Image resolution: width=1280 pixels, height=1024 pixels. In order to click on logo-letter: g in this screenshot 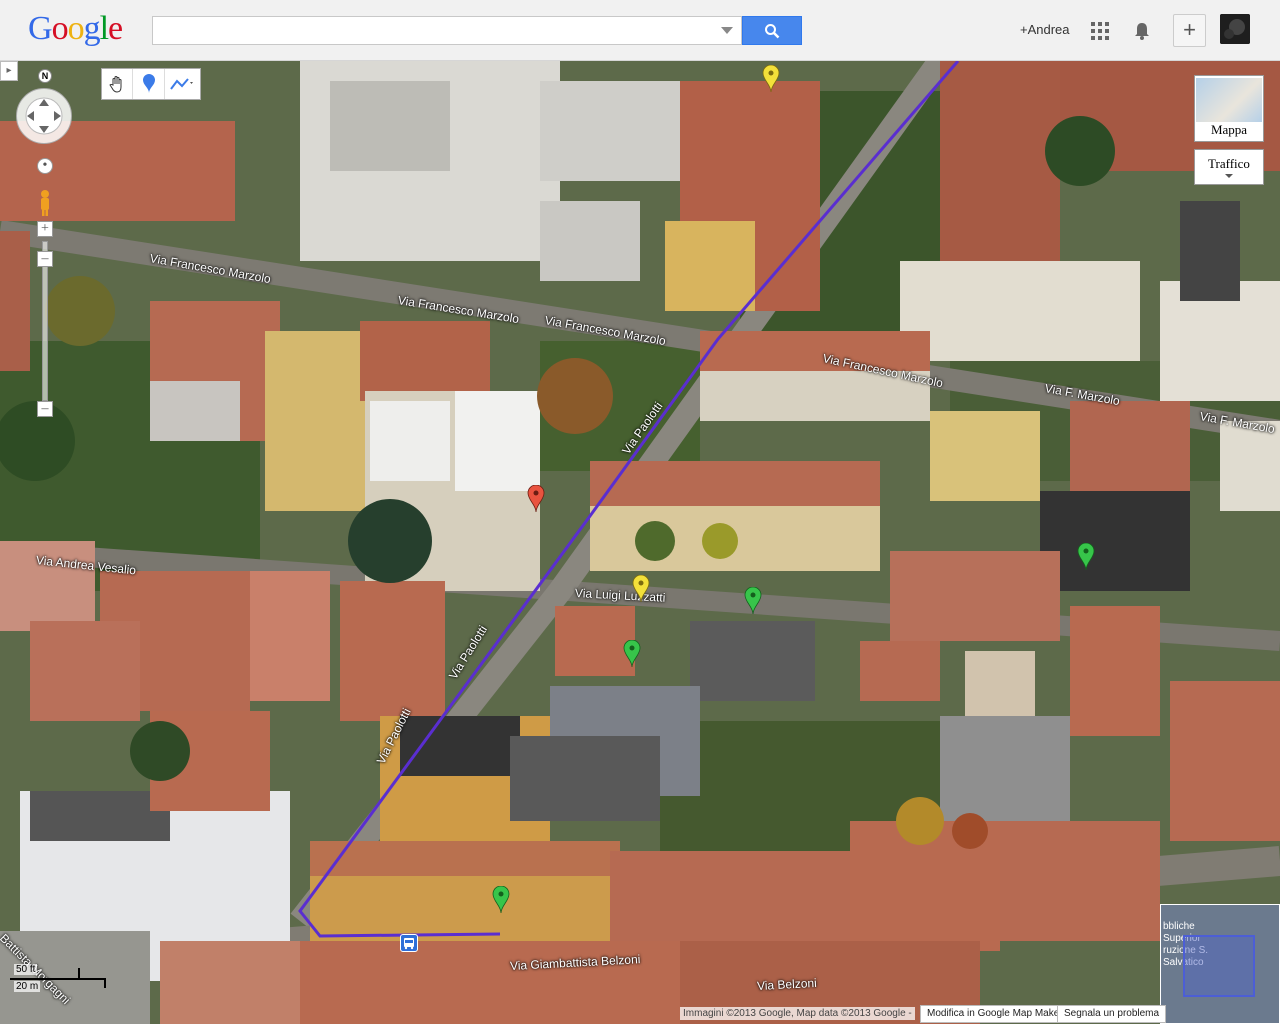, I will do `click(92, 28)`.